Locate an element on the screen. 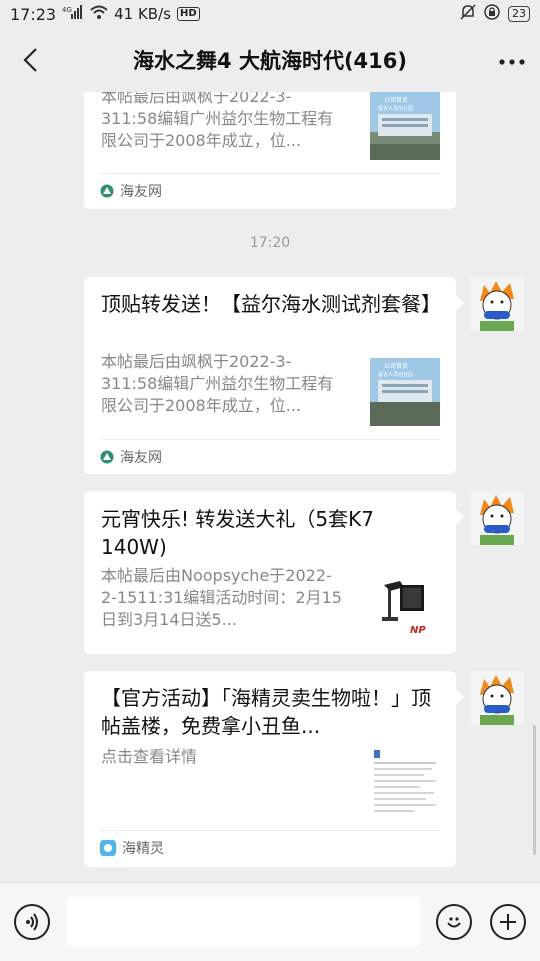 The image size is (540, 961). signal-icon: 4G is located at coordinates (73, 14).